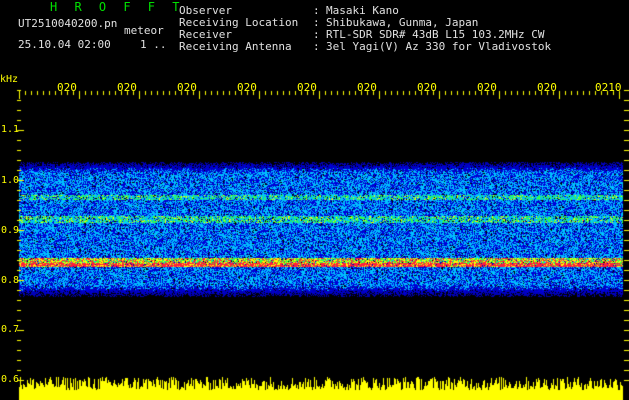 Image resolution: width=629 pixels, height=400 pixels. What do you see at coordinates (10, 280) in the screenshot?
I see `y-tick-label: 0.8` at bounding box center [10, 280].